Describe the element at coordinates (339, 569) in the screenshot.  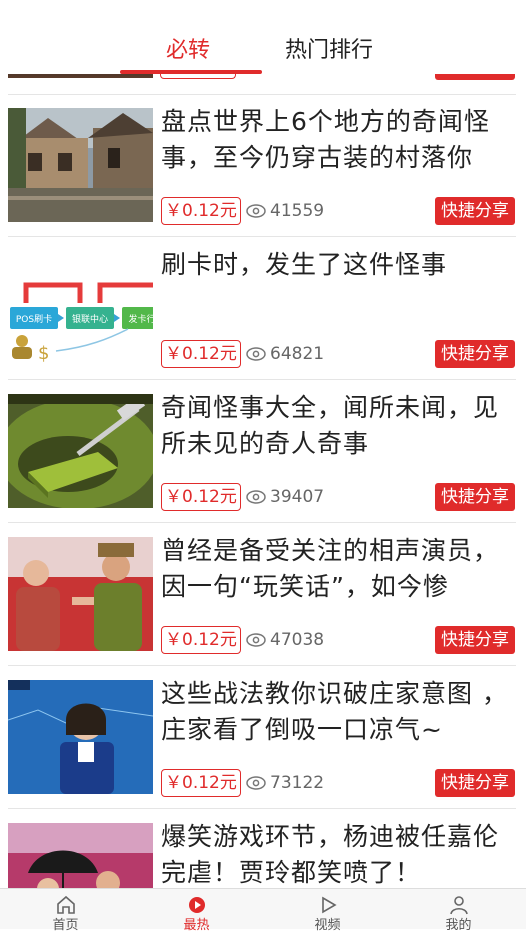
I see `article-title: 曾经是备受关注的相声演员，因一句“玩笑话”，如今惨` at that location.